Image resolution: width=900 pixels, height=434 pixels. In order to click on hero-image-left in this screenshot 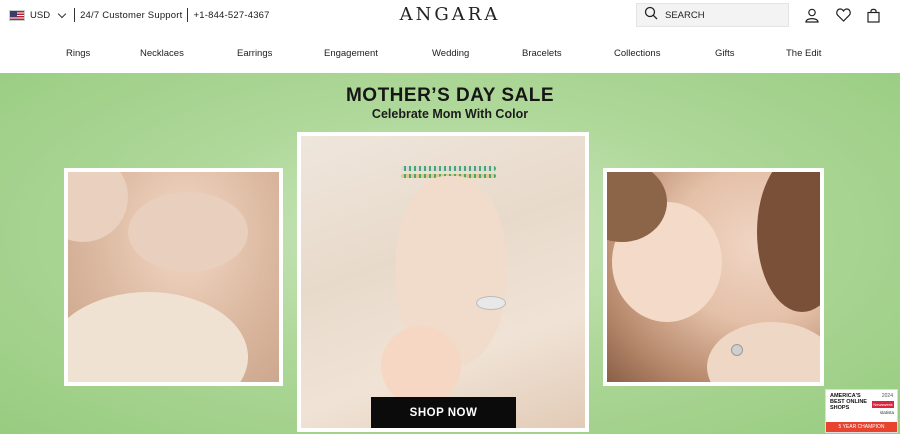, I will do `click(173, 277)`.